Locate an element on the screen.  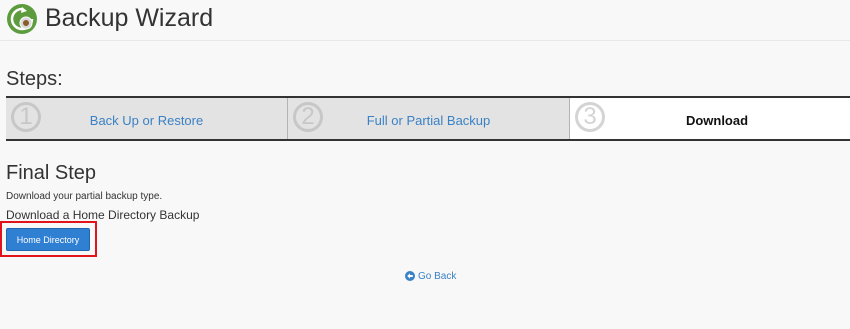
page-header: Backup Wizard is located at coordinates (425, 20).